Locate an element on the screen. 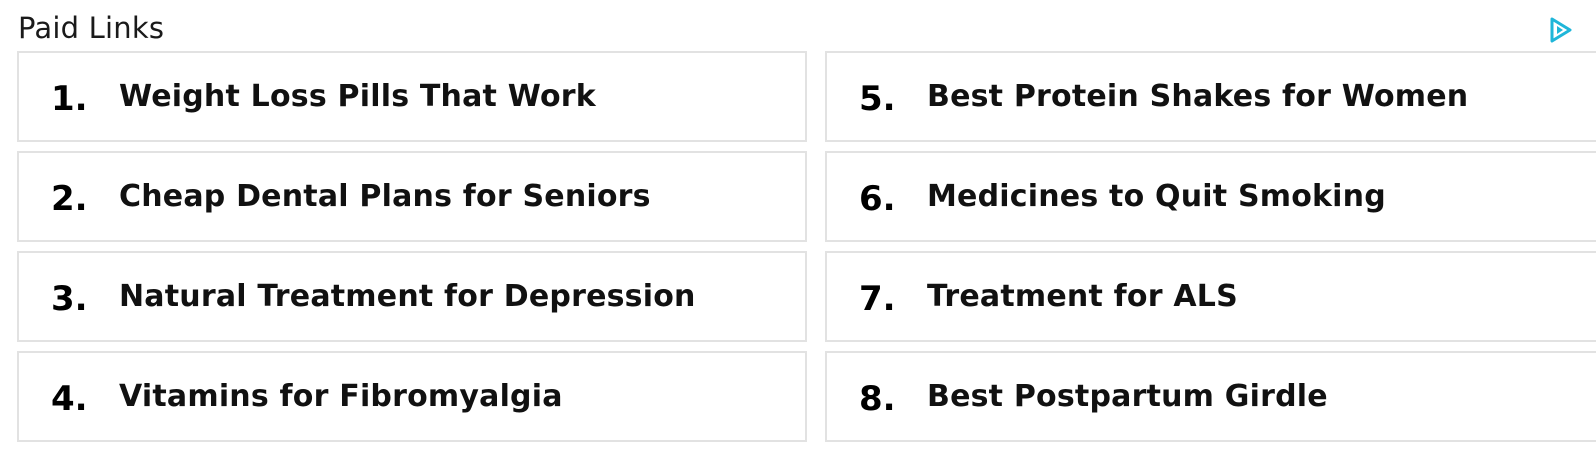 The width and height of the screenshot is (1596, 469). paid-link-8: 8. Best Postpartum Girdle is located at coordinates (1210, 396).